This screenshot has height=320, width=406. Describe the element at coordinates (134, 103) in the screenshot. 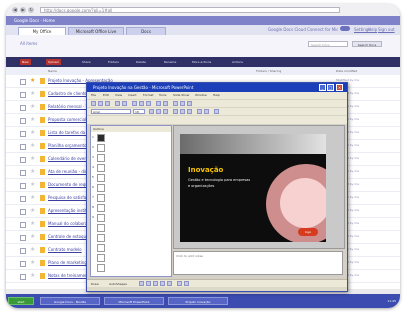

I see `cut-icon` at that location.